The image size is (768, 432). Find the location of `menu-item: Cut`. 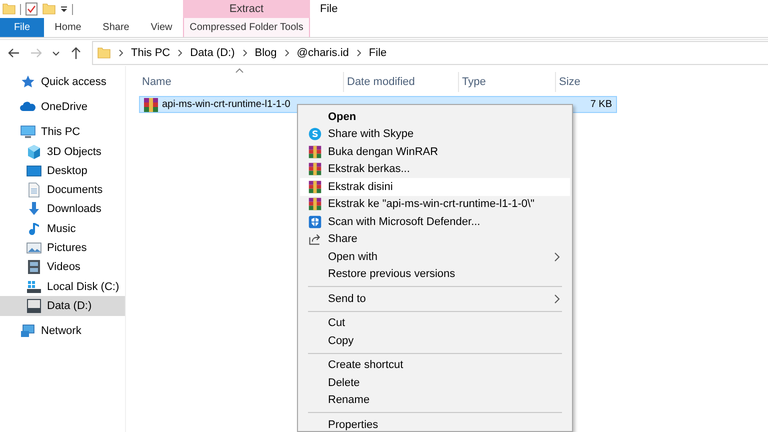

menu-item: Cut is located at coordinates (435, 323).